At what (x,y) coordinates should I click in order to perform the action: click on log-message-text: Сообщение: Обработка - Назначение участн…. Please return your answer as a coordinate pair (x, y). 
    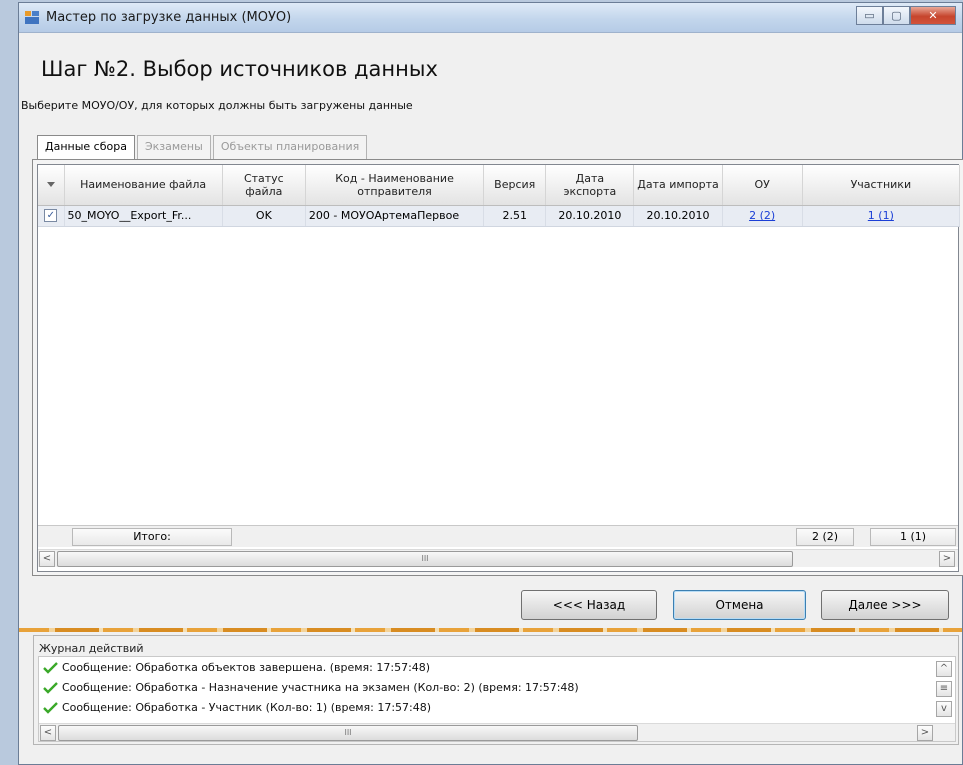
    Looking at the image, I should click on (320, 687).